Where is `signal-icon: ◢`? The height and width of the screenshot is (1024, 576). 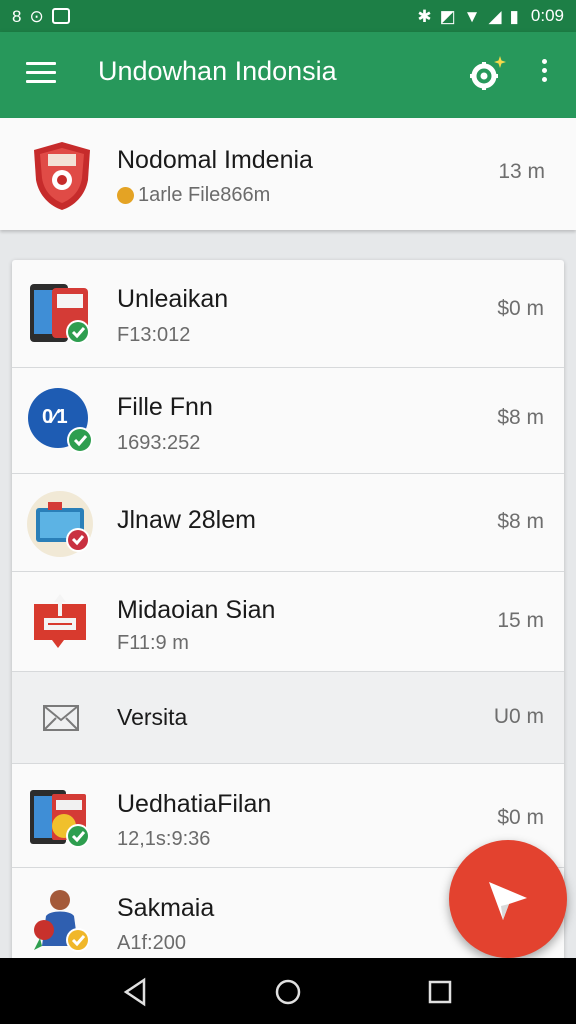 signal-icon: ◢ is located at coordinates (495, 16).